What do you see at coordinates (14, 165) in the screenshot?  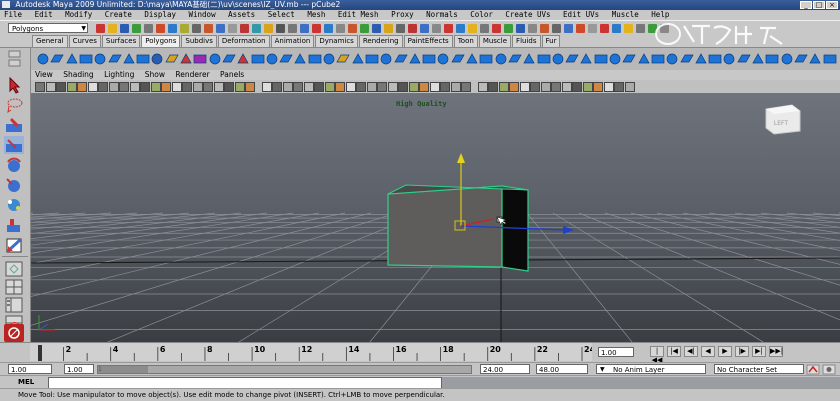 I see `rotate-tool-icon` at bounding box center [14, 165].